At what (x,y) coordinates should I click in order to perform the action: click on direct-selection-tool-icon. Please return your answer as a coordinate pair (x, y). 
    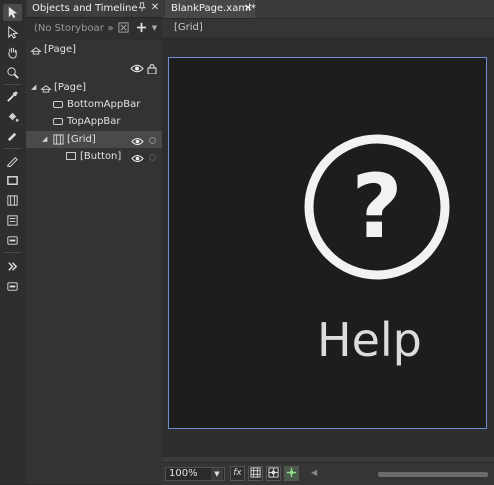
    Looking at the image, I should click on (12, 32).